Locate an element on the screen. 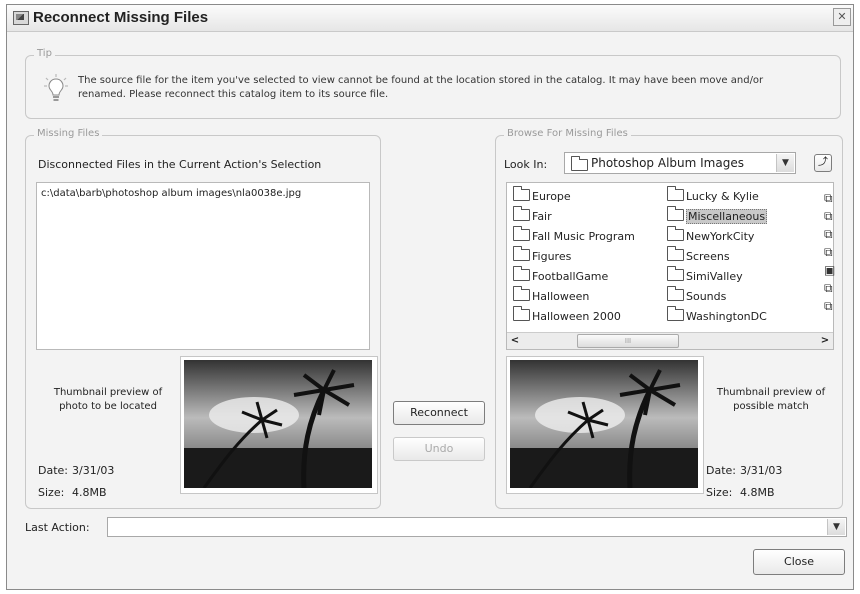  missing-files-legend: Missing Files is located at coordinates (68, 133).